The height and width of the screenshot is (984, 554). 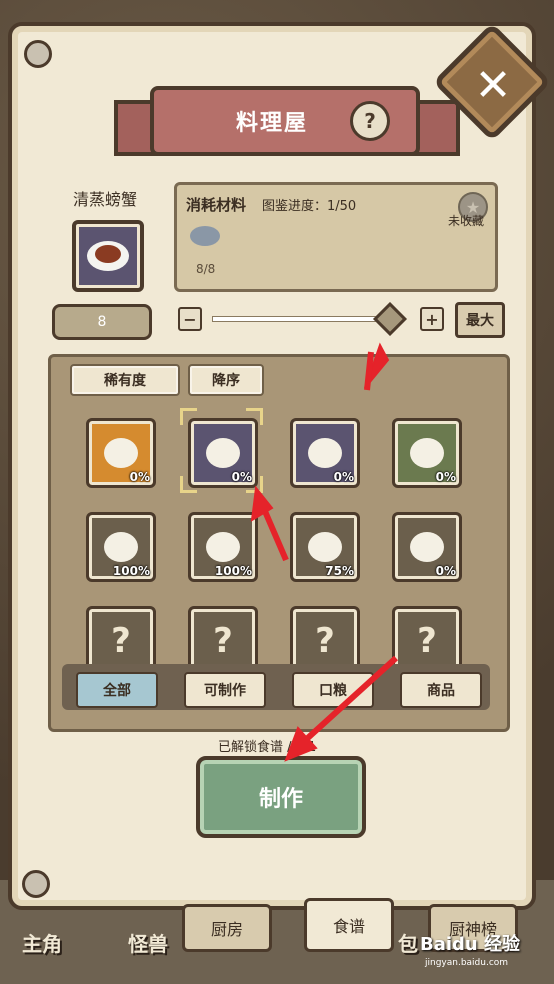 I want to click on material-count: 8/8, so click(x=206, y=269).